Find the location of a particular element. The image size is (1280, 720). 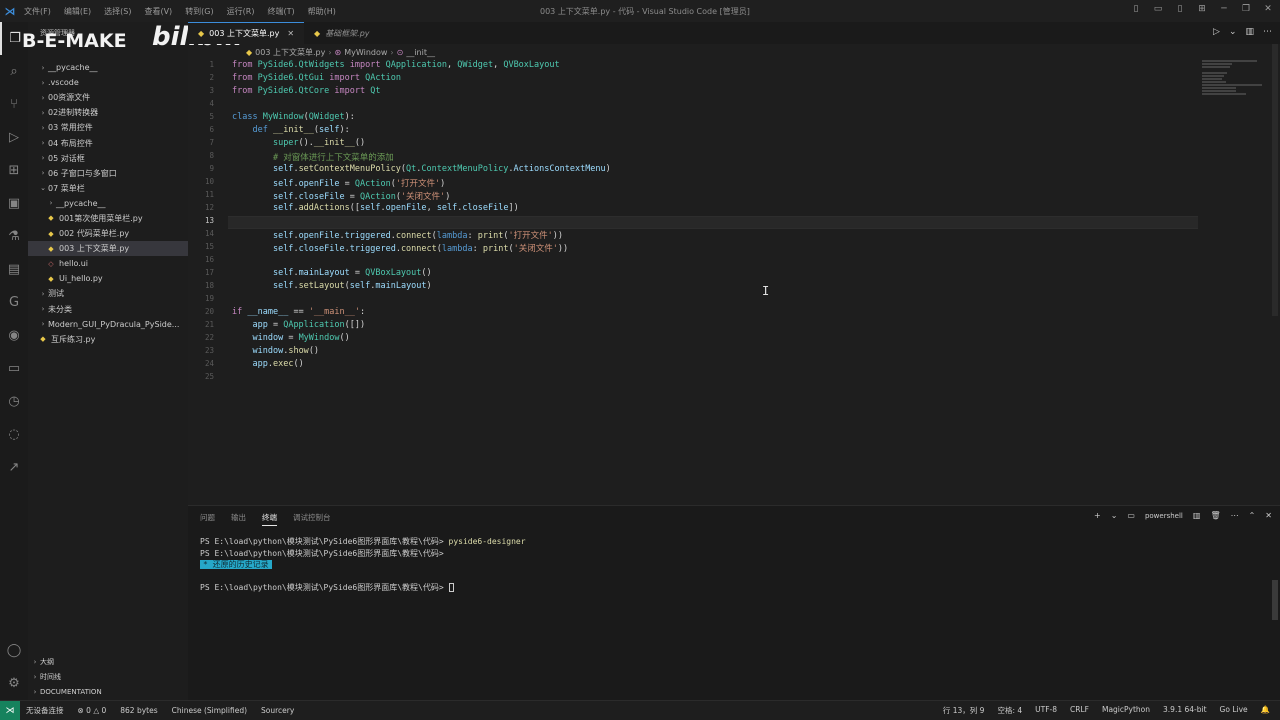

customize-layout-icon: ⊞ is located at coordinates (1202, 9).